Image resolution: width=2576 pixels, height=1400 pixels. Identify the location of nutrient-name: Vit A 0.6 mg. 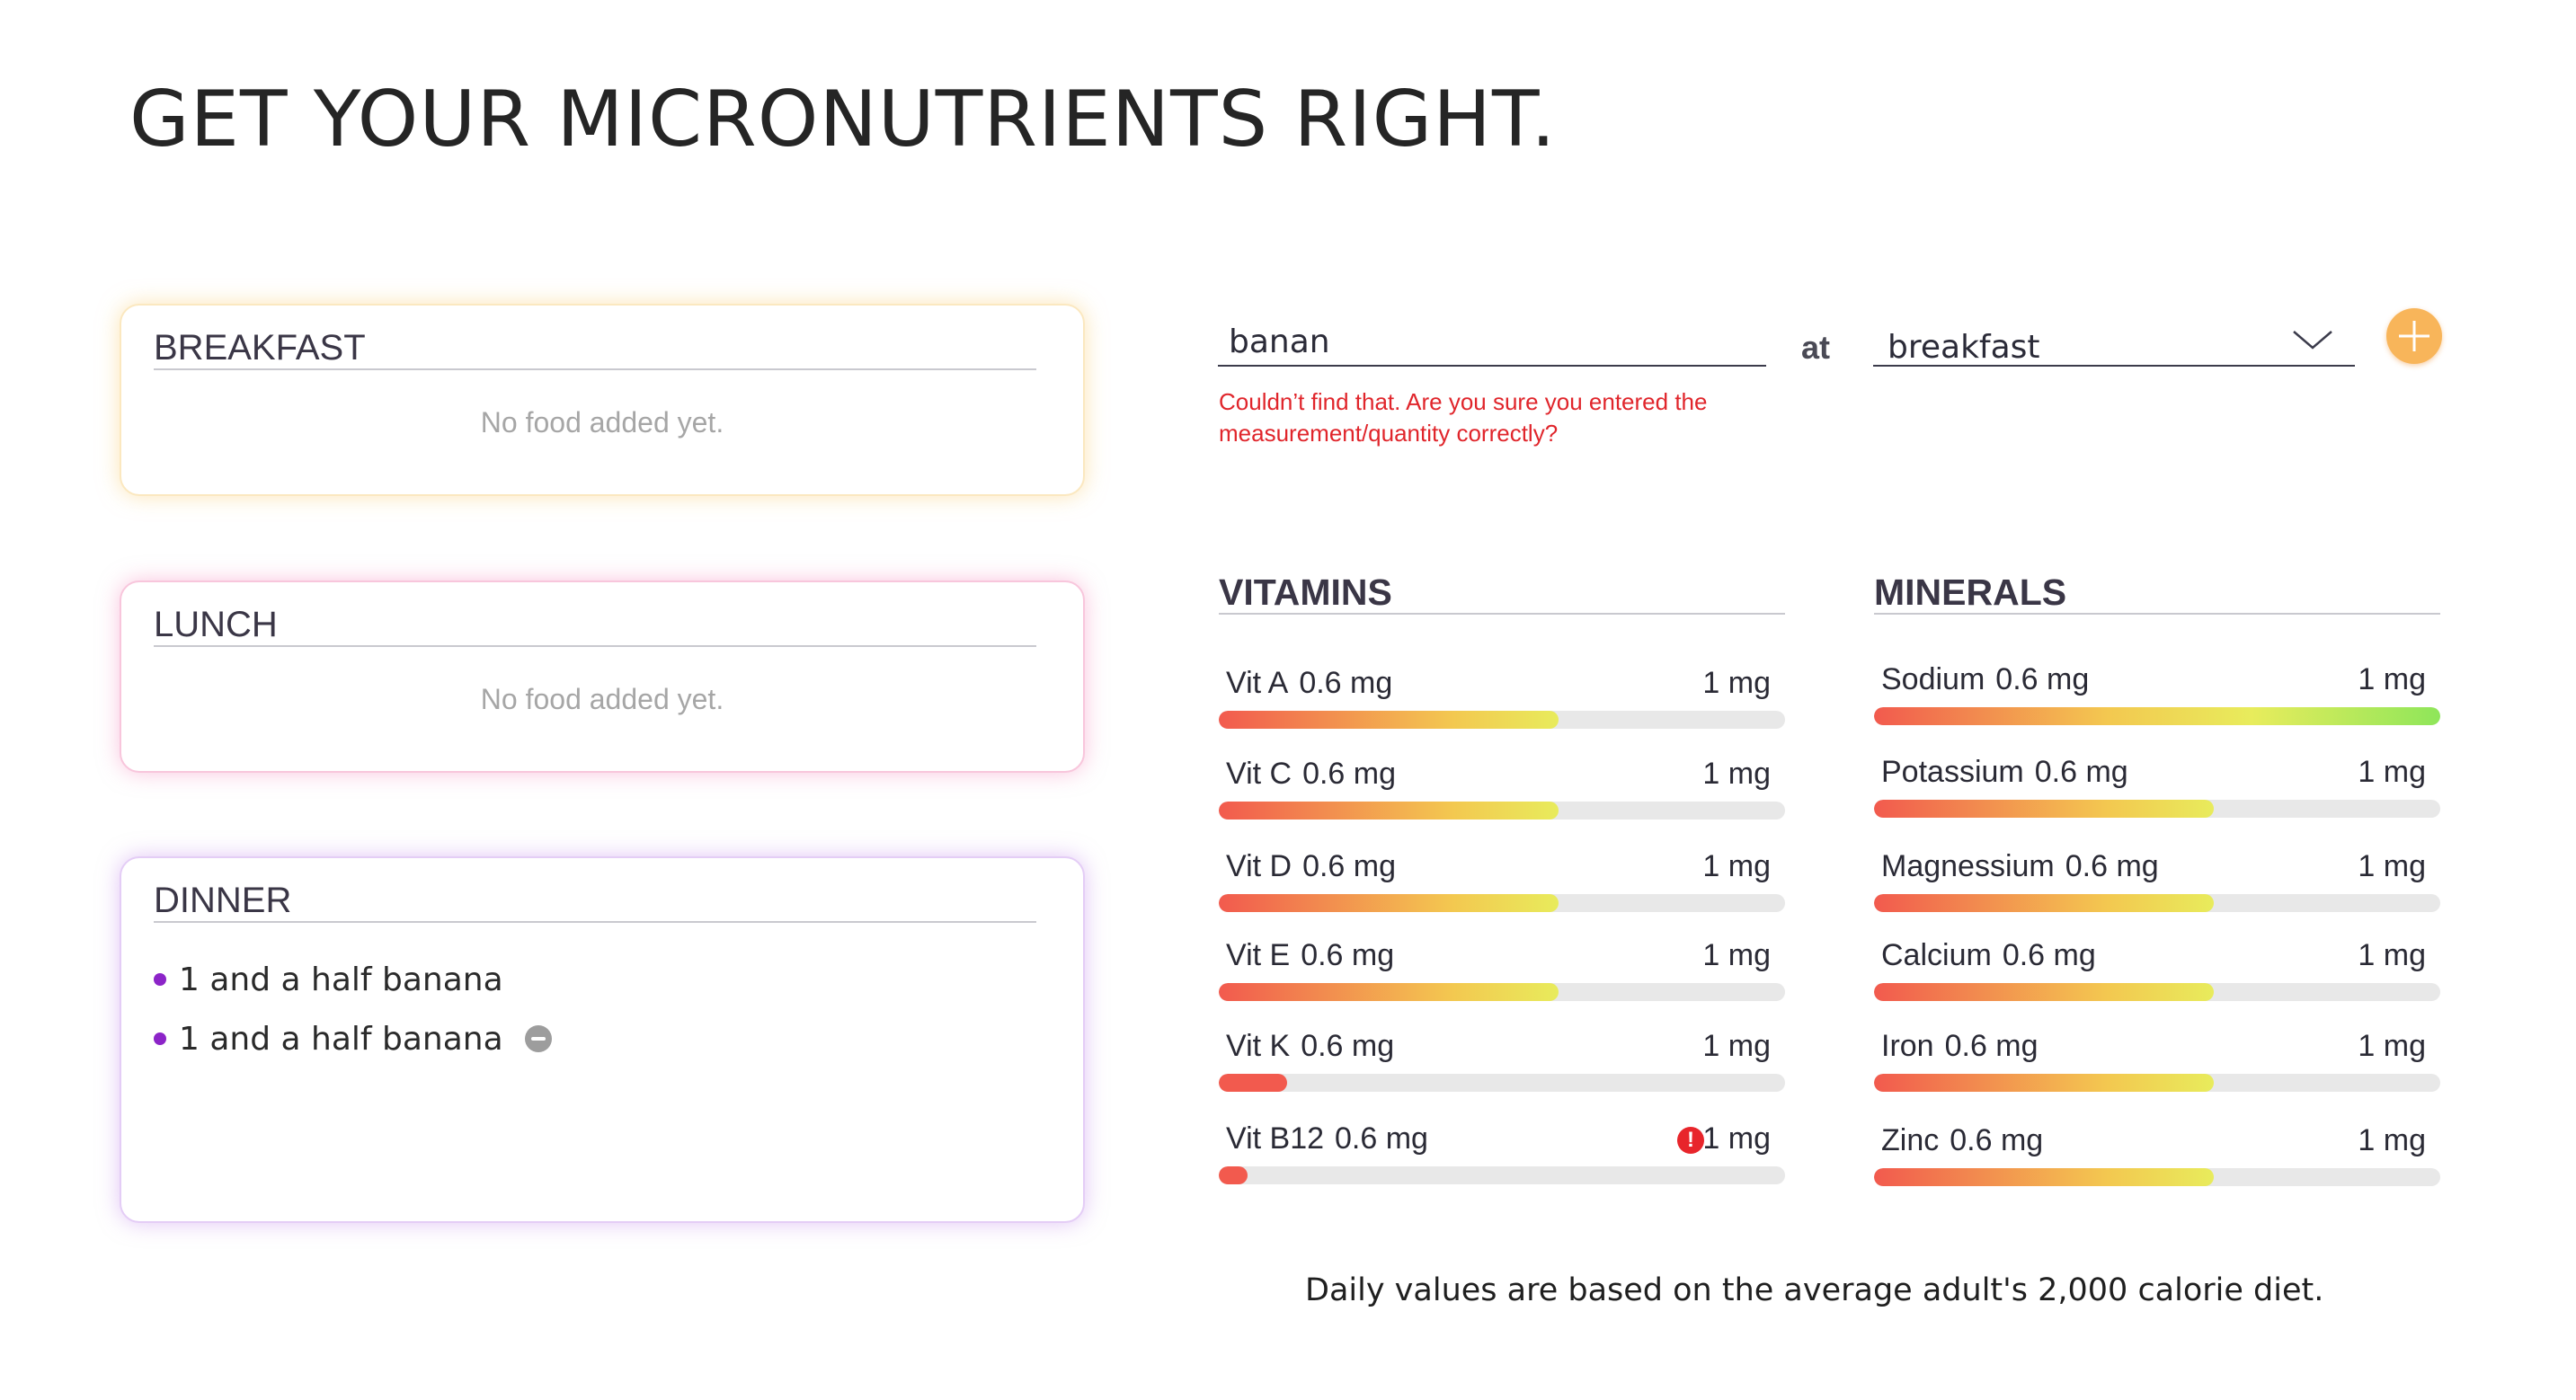
(1309, 683).